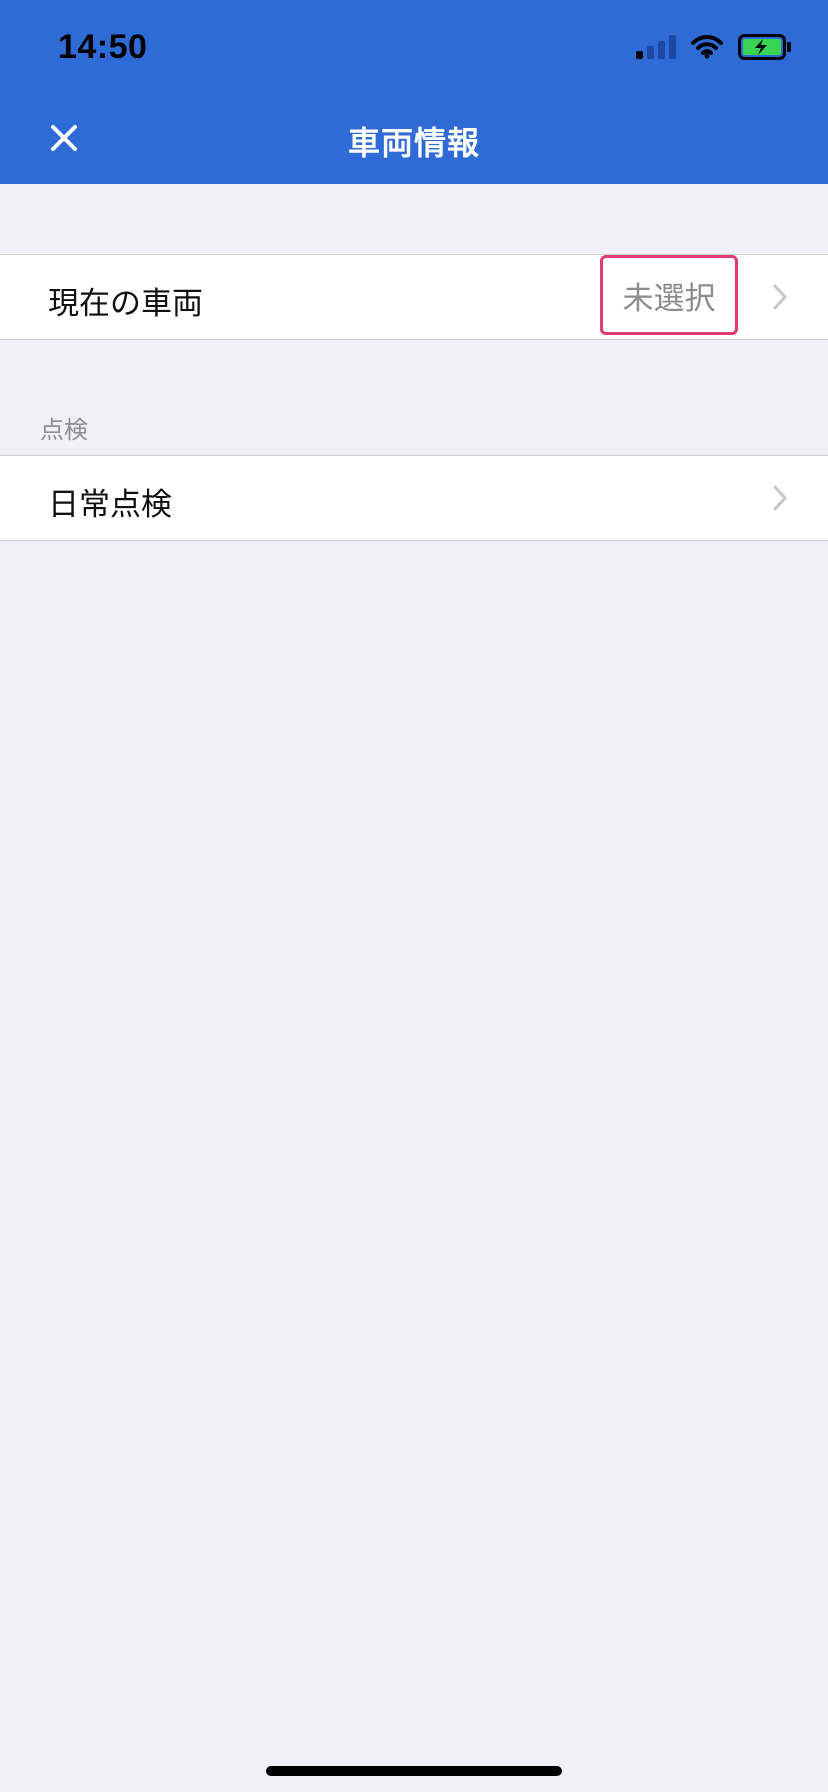 Image resolution: width=828 pixels, height=1792 pixels. I want to click on page-title: 車両情報, so click(413, 143).